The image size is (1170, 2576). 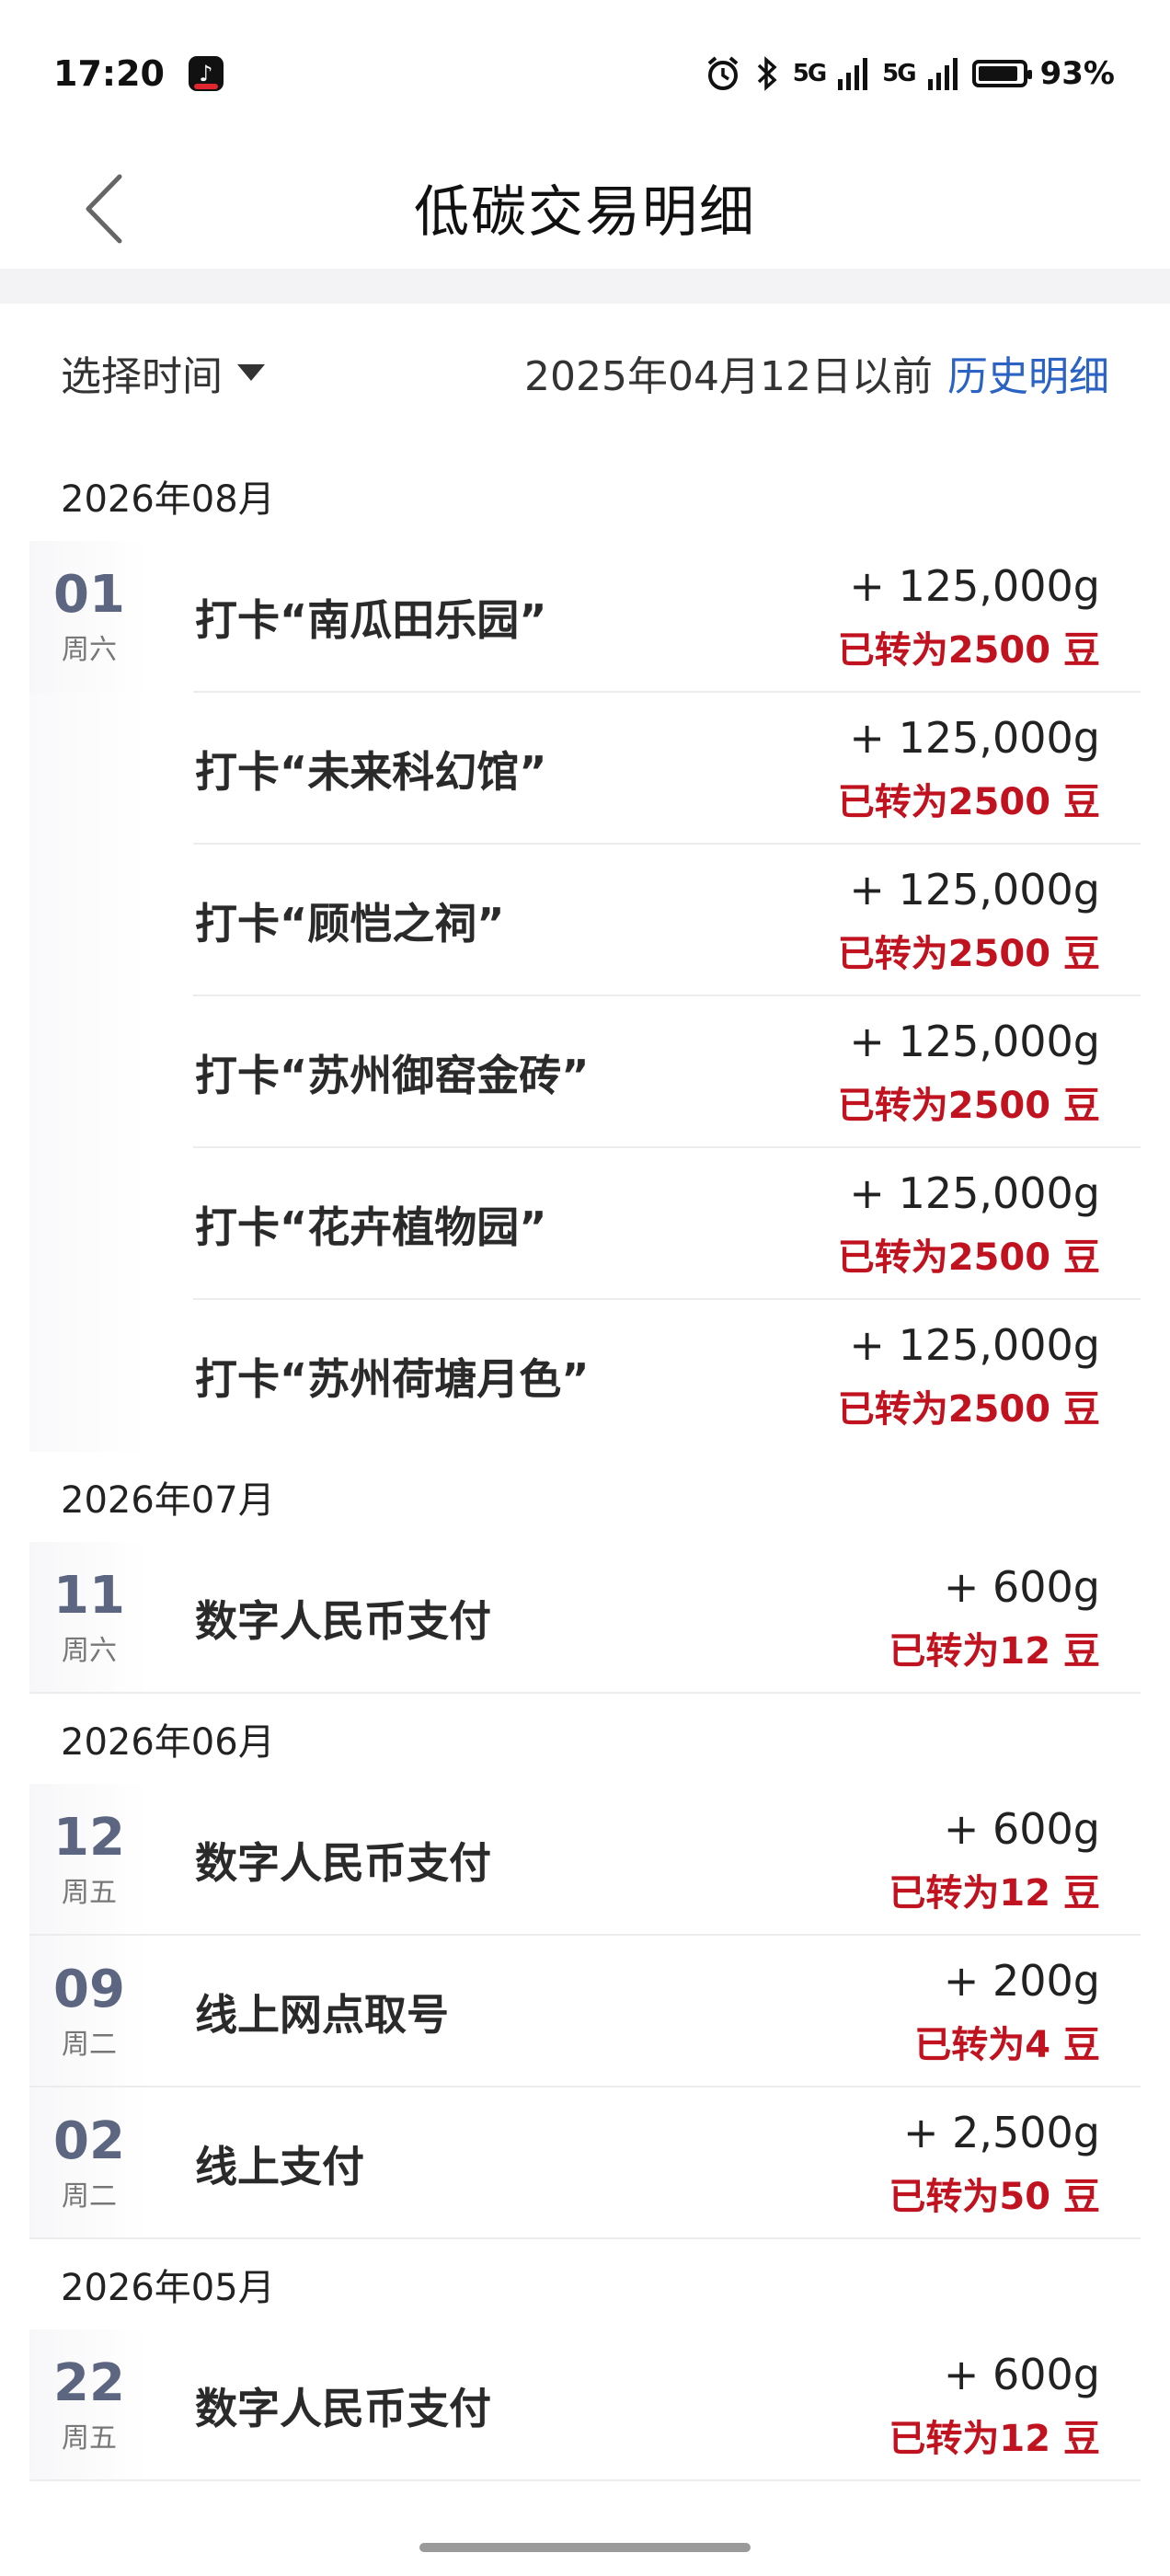 What do you see at coordinates (1028, 372) in the screenshot?
I see `history-link: 历史明细` at bounding box center [1028, 372].